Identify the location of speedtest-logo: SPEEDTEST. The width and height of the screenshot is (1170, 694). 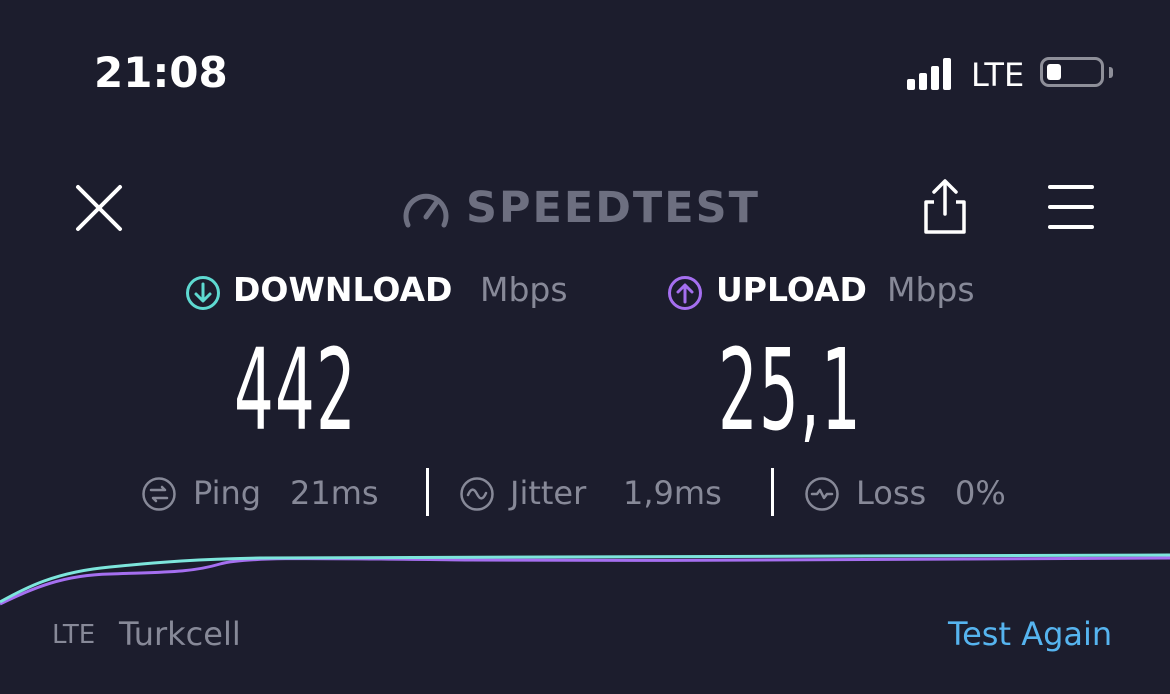
(613, 208).